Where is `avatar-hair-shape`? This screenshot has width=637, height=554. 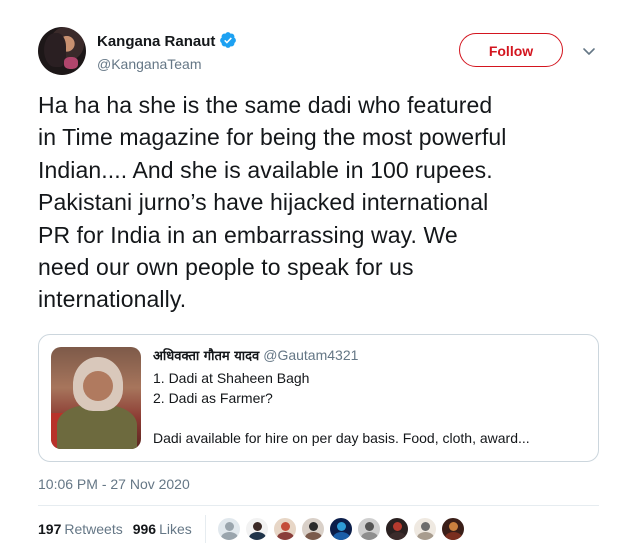
avatar-hair-shape is located at coordinates (55, 50).